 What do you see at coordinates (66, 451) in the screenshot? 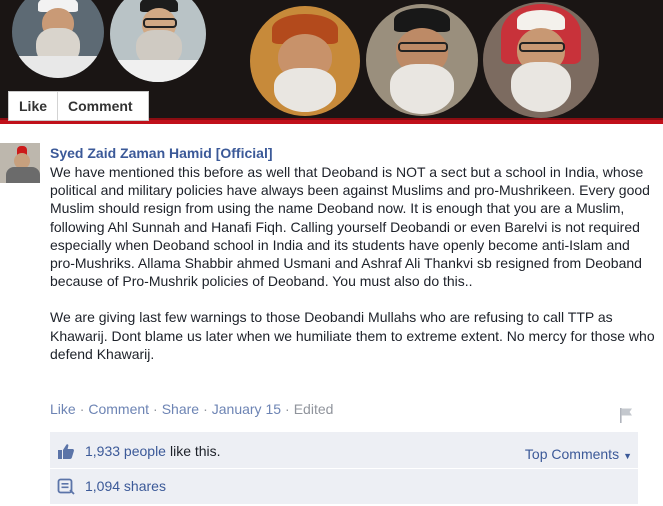
I see `thumbs-up-icon` at bounding box center [66, 451].